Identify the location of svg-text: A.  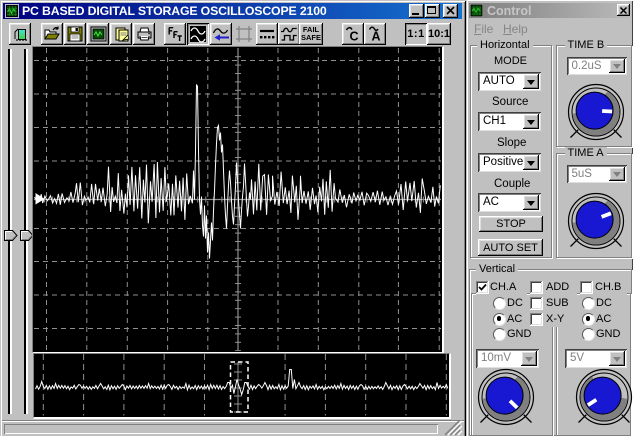
(376, 37).